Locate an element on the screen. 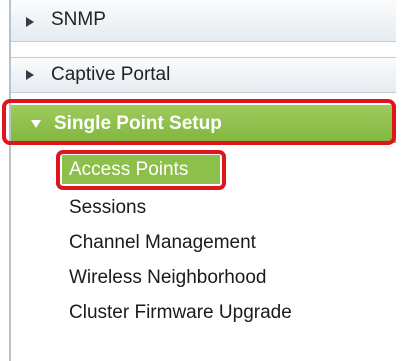 The width and height of the screenshot is (406, 361). menu-section-label: Single Point Setup is located at coordinates (138, 123).